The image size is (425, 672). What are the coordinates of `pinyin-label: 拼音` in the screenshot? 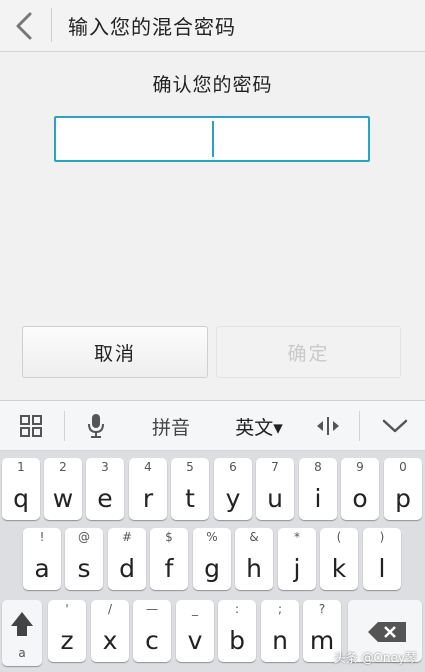 It's located at (170, 427).